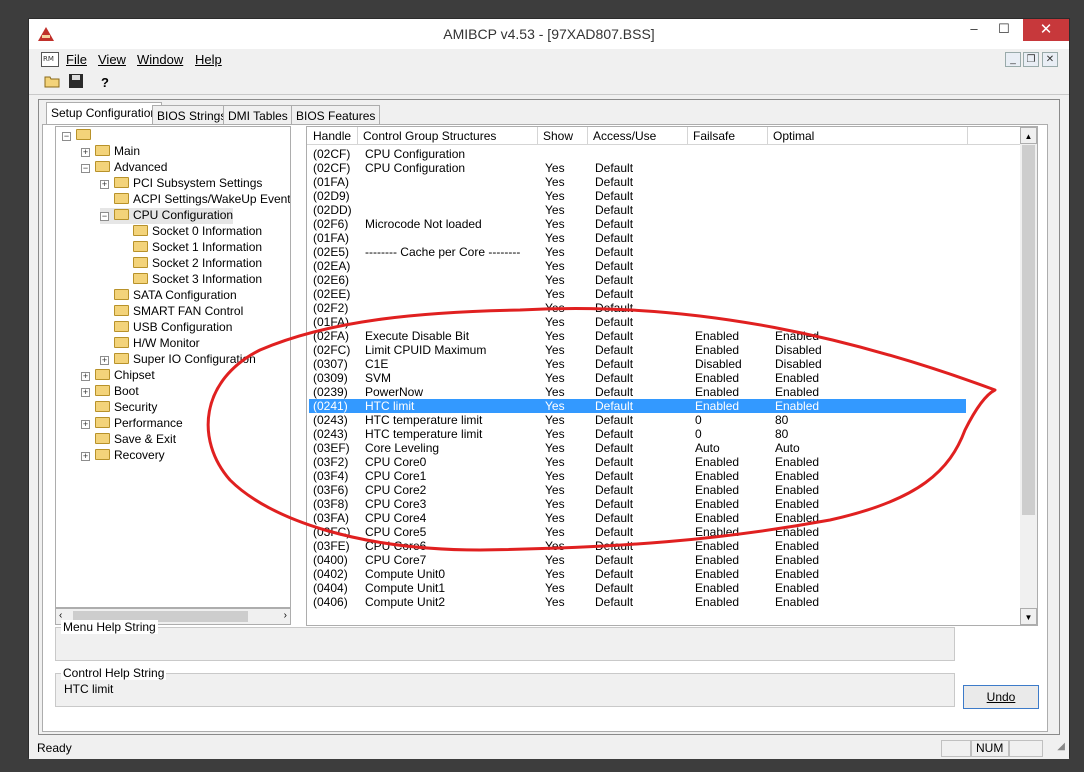 The width and height of the screenshot is (1084, 772). I want to click on table-row: (02F2) Yes Default, so click(637, 308).